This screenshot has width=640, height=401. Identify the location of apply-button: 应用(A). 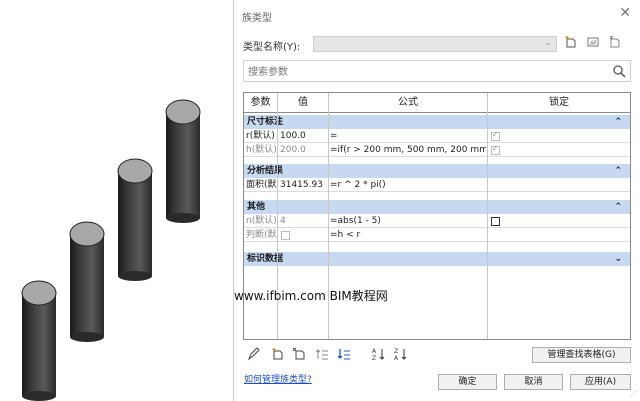
(600, 382).